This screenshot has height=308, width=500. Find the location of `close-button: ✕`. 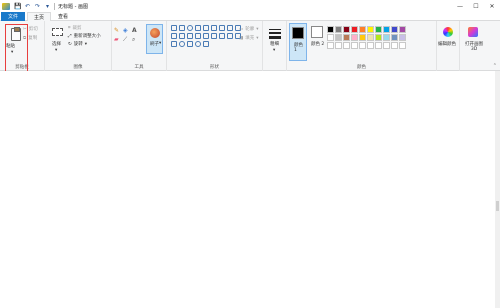

close-button: ✕ is located at coordinates (492, 6).